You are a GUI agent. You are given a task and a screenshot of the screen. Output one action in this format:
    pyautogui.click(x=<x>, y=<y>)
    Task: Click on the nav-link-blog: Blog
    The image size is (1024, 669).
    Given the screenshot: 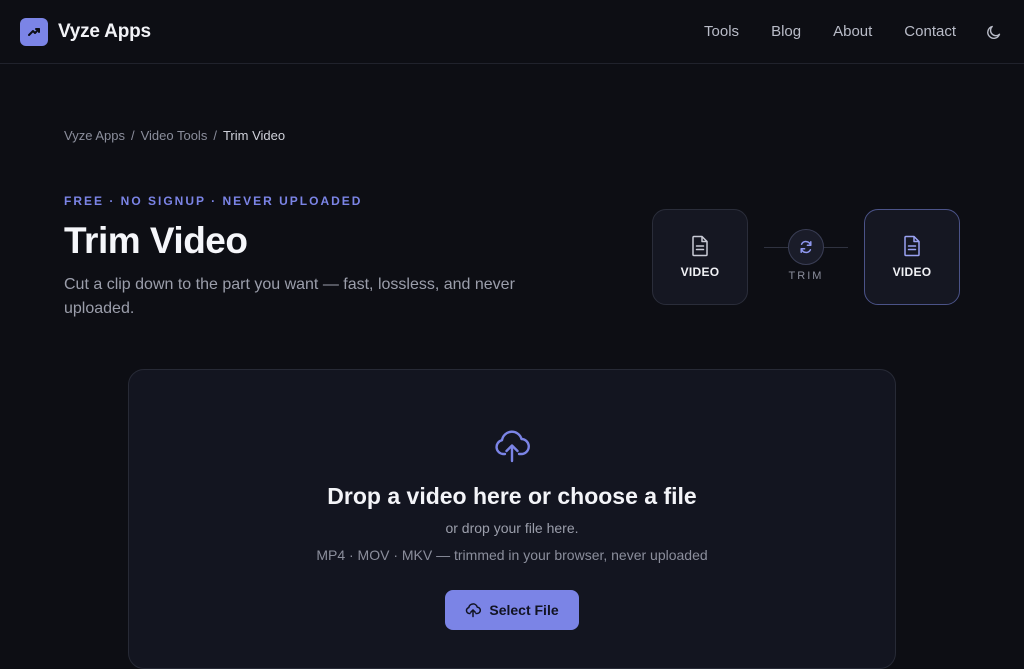 What is the action you would take?
    pyautogui.click(x=786, y=31)
    